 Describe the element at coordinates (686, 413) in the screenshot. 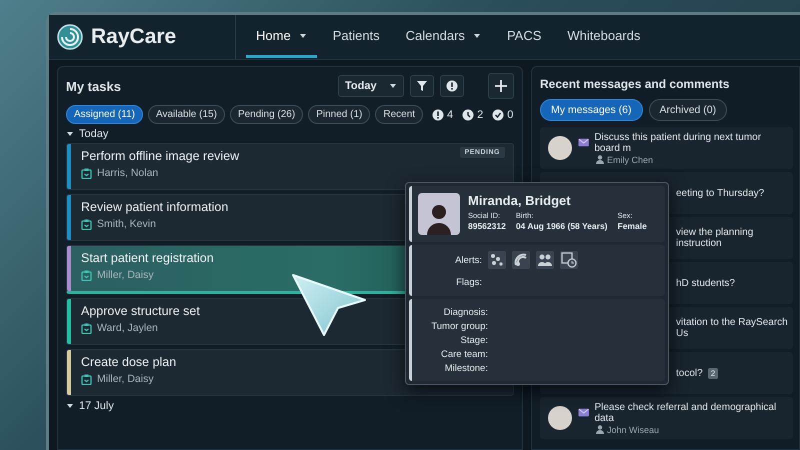

I see `message-text: Please check referral and demographical data` at that location.